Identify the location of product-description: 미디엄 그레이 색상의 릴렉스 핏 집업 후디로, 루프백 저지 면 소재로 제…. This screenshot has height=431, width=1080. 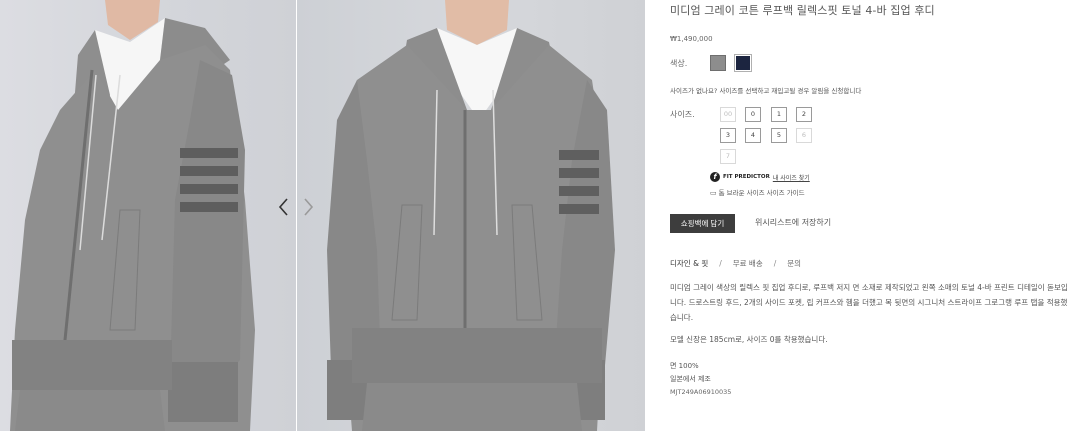
(869, 302).